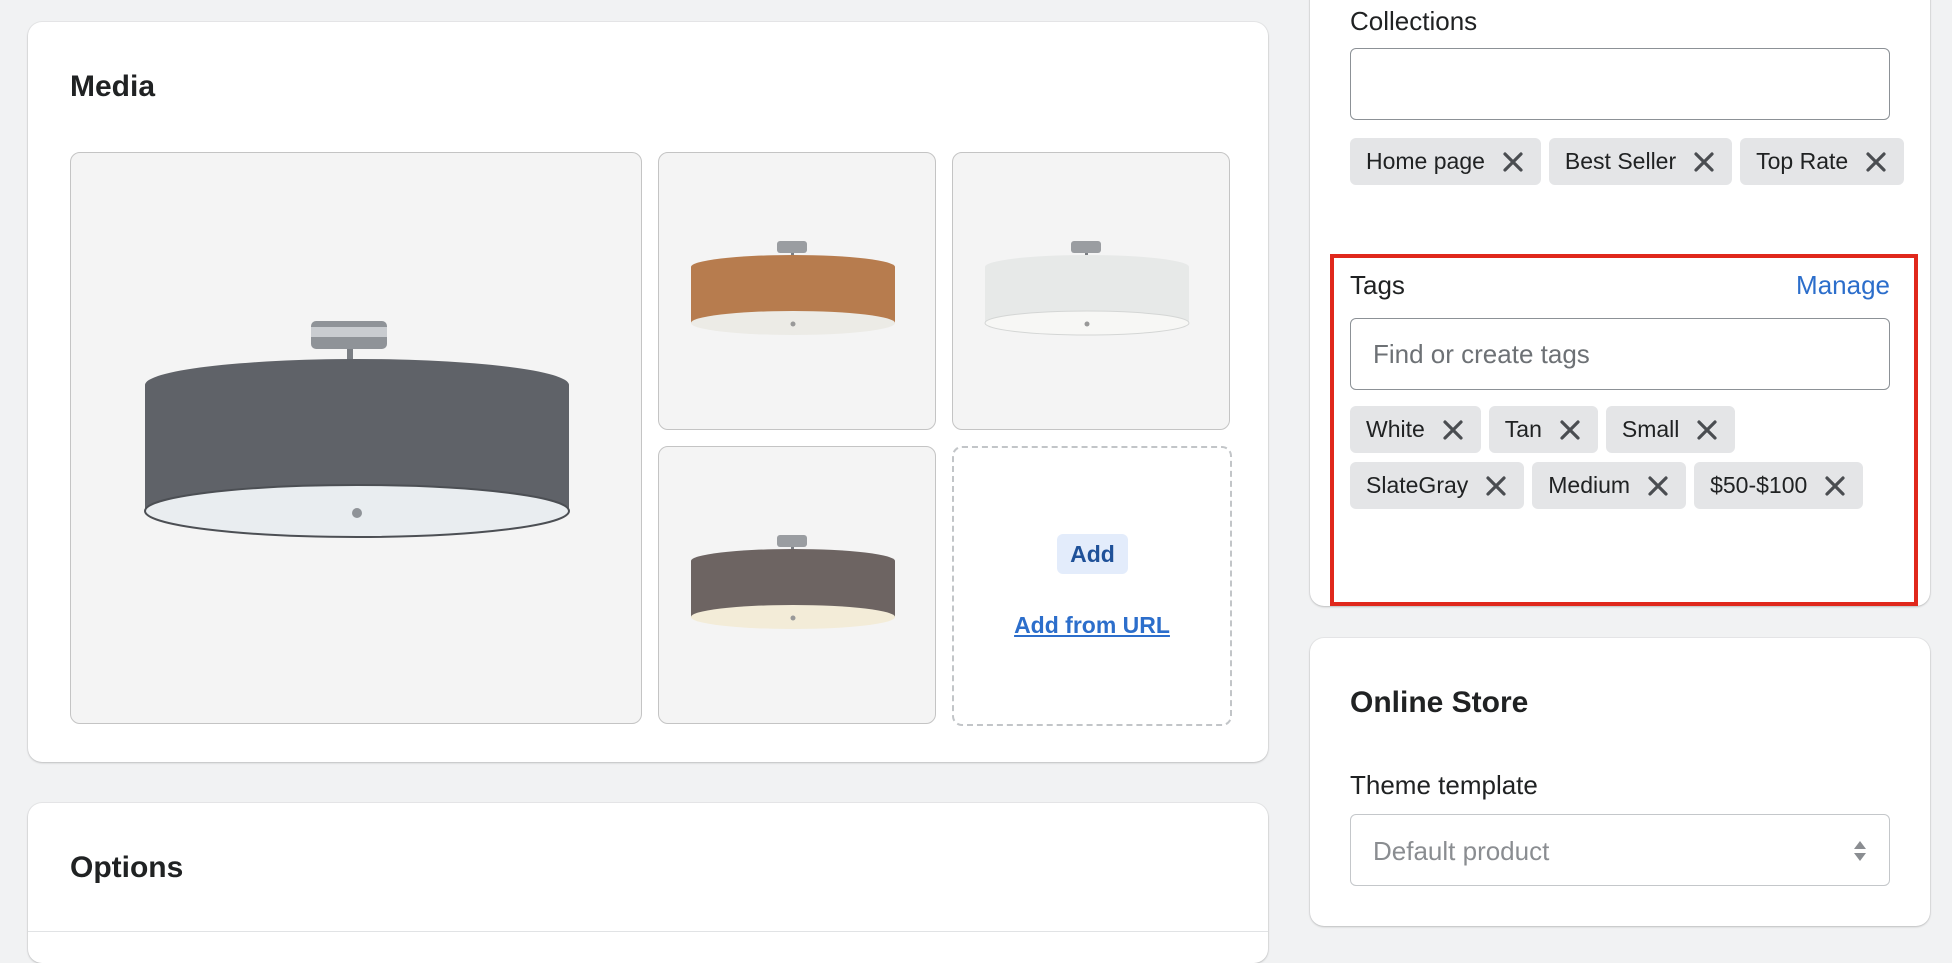 The image size is (1952, 963). What do you see at coordinates (1543, 429) in the screenshot?
I see `tag-chip: Tan` at bounding box center [1543, 429].